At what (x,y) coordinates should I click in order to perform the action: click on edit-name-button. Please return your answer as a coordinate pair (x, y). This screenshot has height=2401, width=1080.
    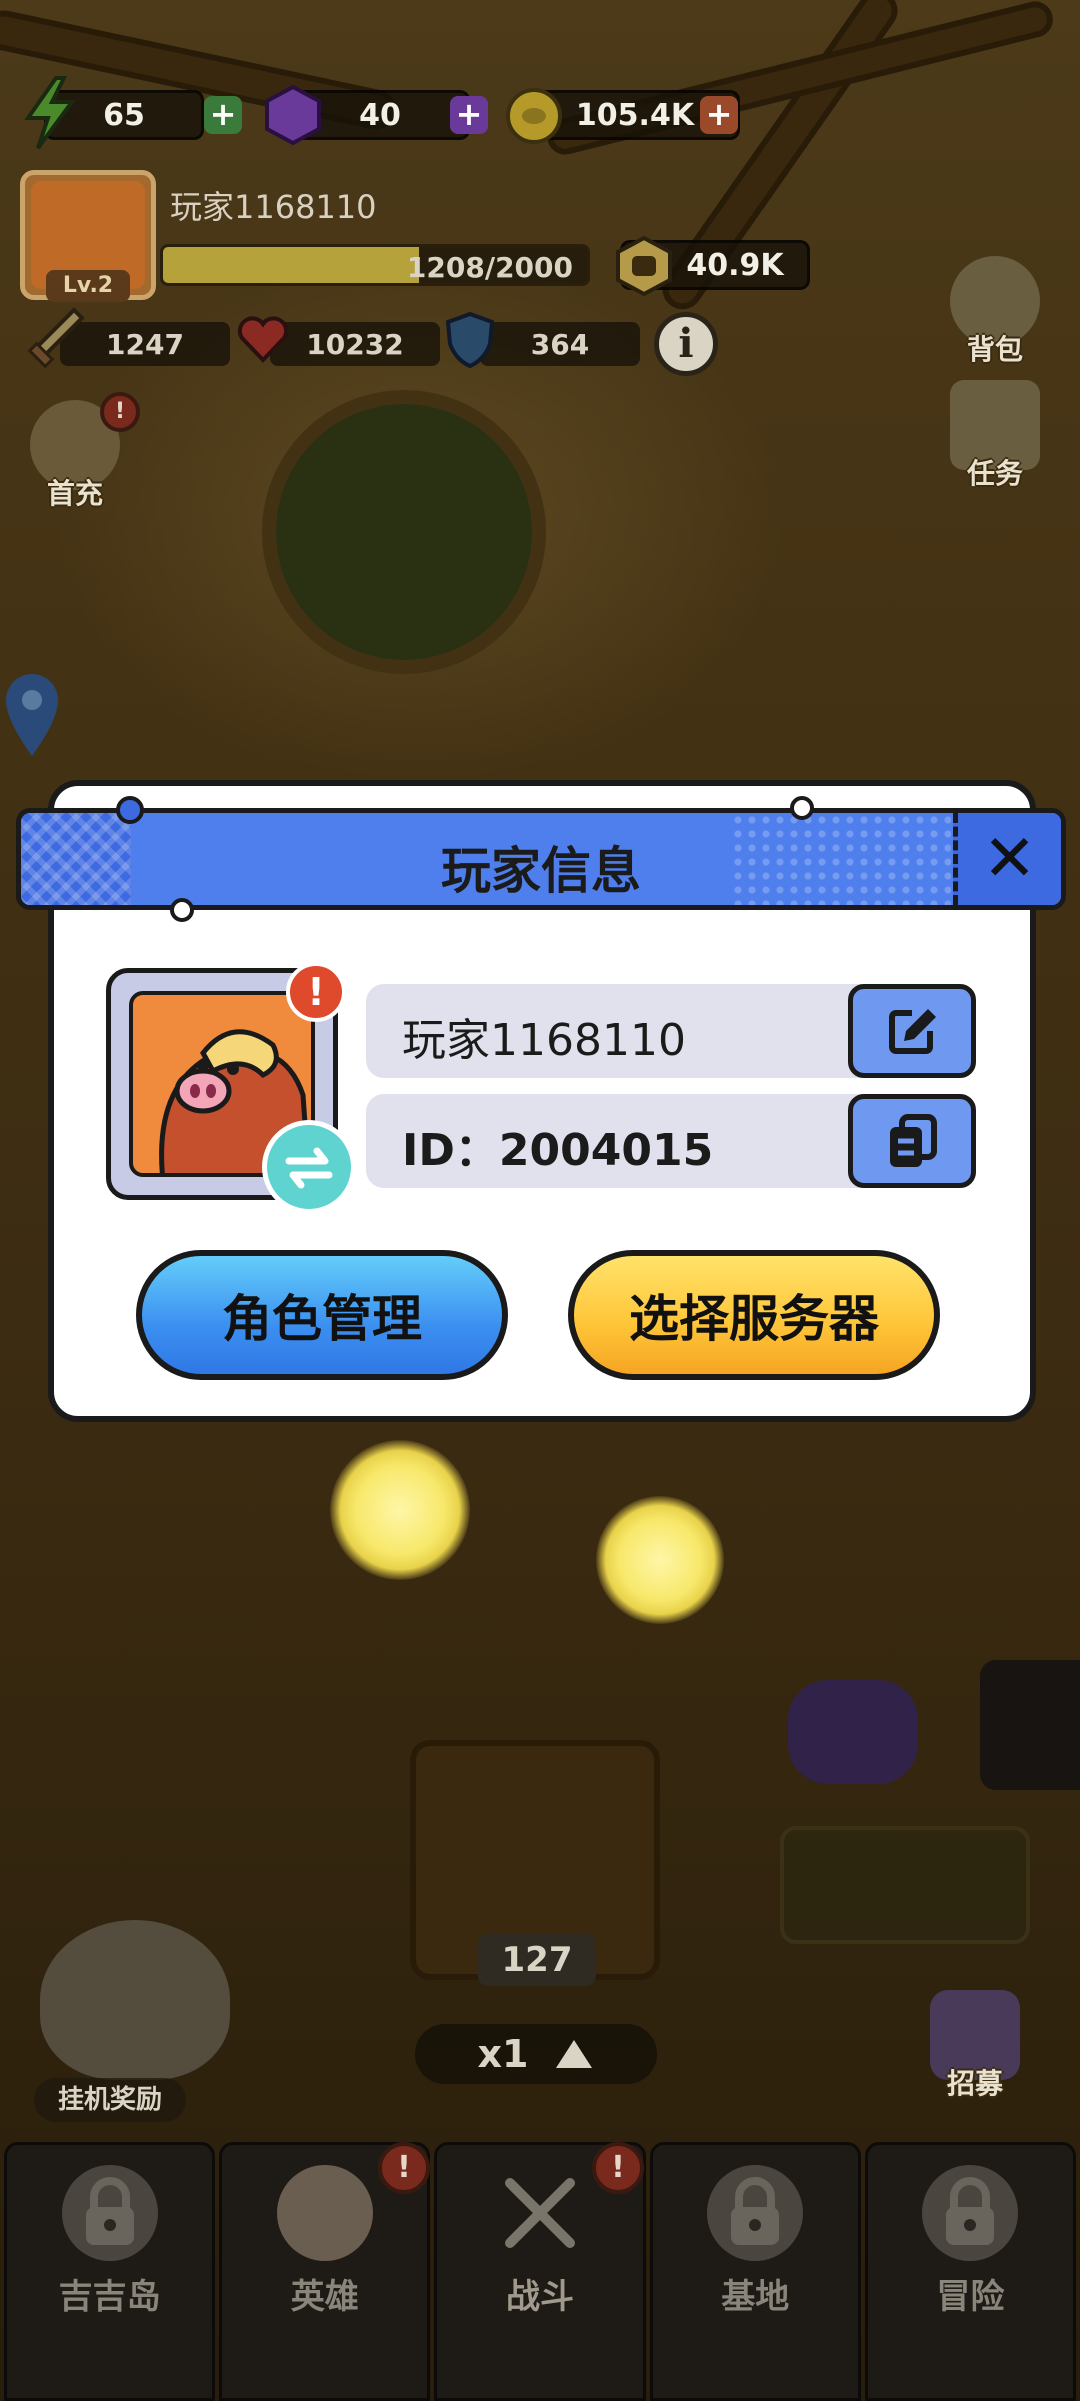
    Looking at the image, I should click on (912, 1031).